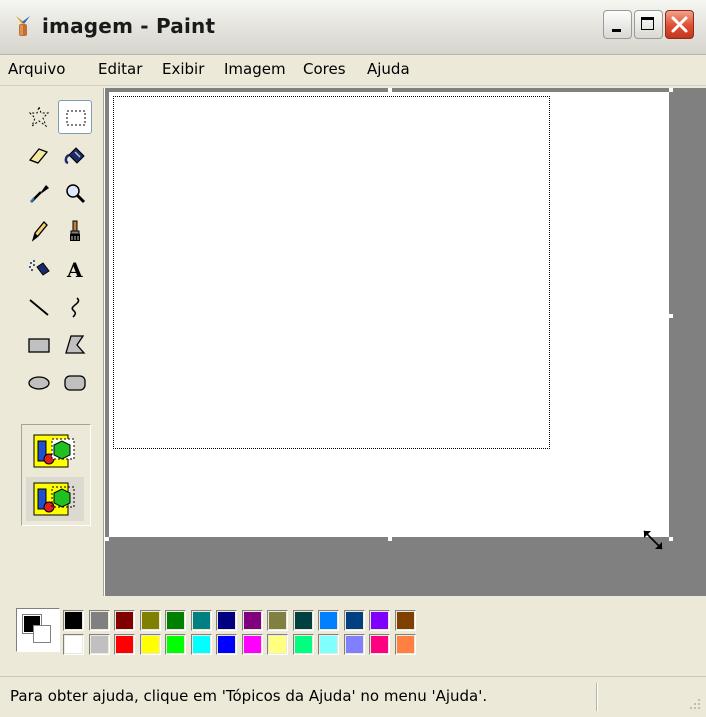 Image resolution: width=706 pixels, height=717 pixels. What do you see at coordinates (38, 630) in the screenshot?
I see `current-colors` at bounding box center [38, 630].